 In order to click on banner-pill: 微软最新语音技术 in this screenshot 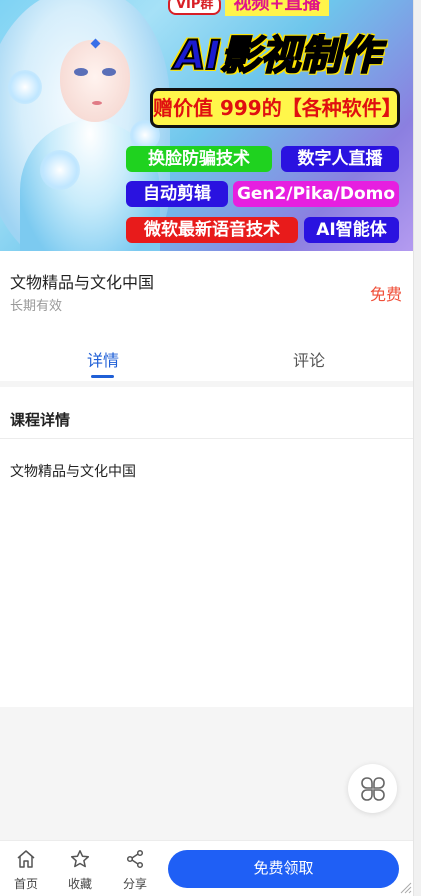, I will do `click(212, 230)`.